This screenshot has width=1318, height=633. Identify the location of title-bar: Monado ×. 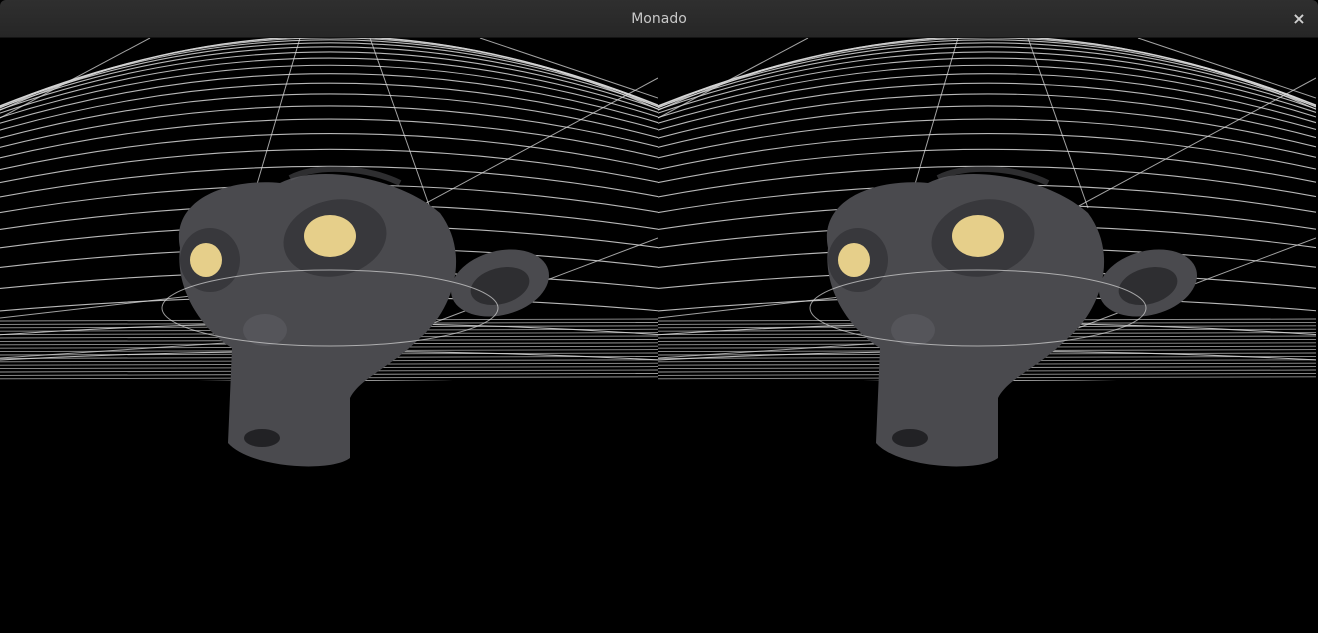
(659, 19).